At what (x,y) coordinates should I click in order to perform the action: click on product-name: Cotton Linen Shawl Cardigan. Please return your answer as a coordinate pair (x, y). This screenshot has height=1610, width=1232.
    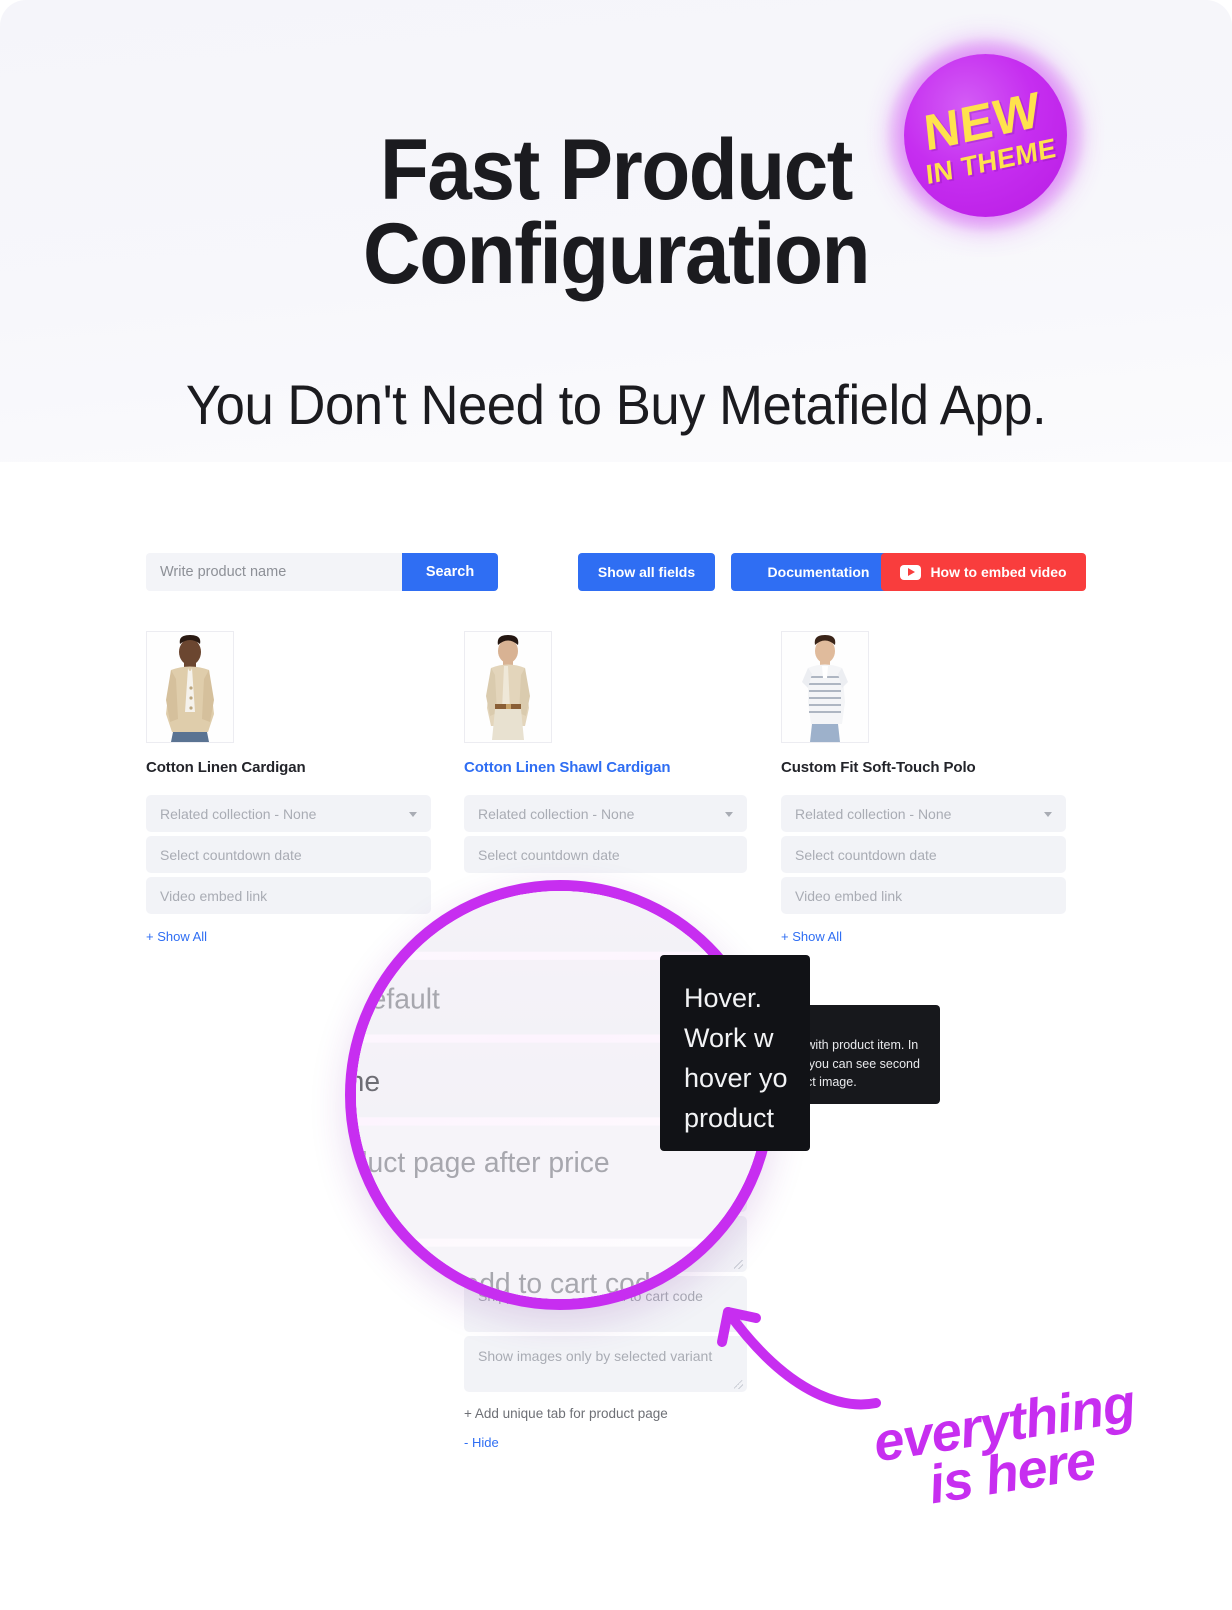
    Looking at the image, I should click on (605, 767).